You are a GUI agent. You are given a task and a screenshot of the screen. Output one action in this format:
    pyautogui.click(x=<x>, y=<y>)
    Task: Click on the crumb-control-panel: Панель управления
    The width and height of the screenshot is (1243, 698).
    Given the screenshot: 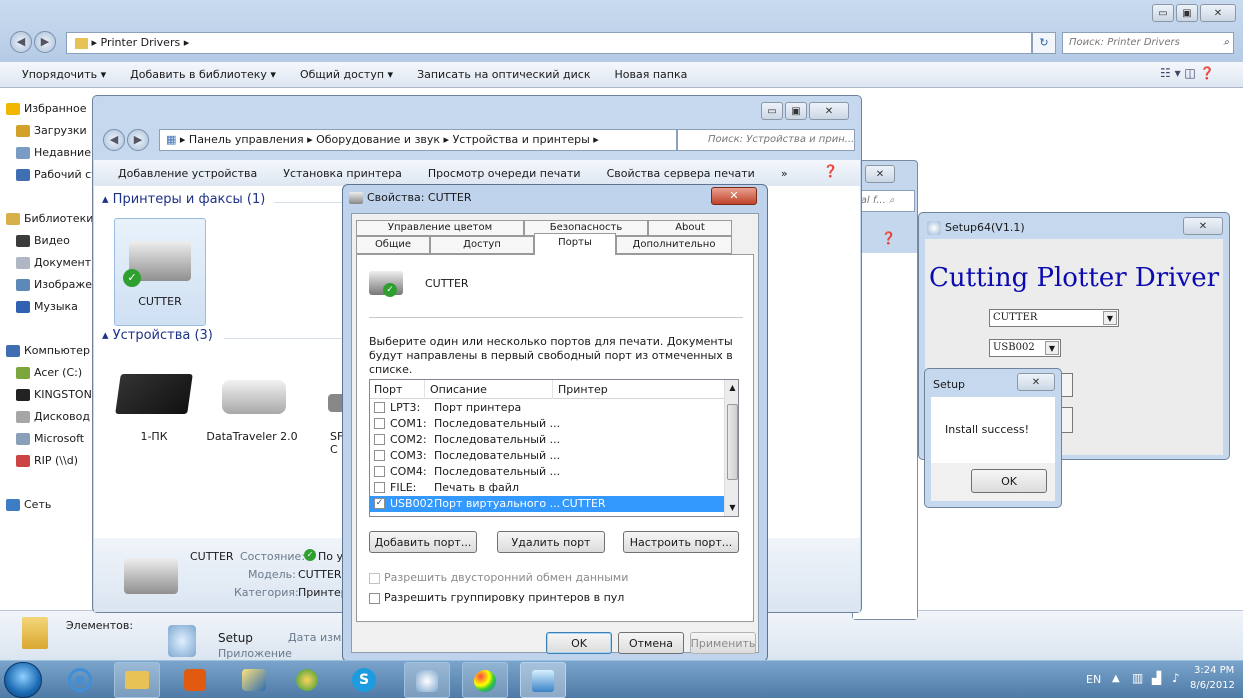 What is the action you would take?
    pyautogui.click(x=246, y=139)
    